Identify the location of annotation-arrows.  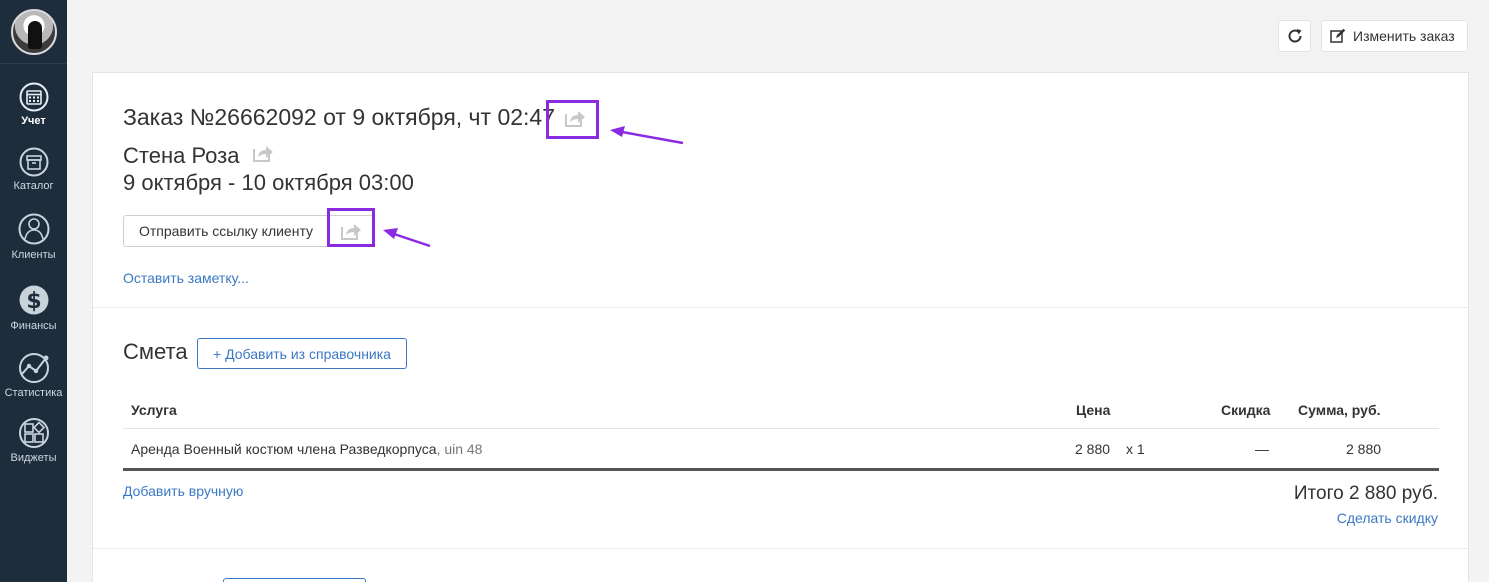
(533, 187).